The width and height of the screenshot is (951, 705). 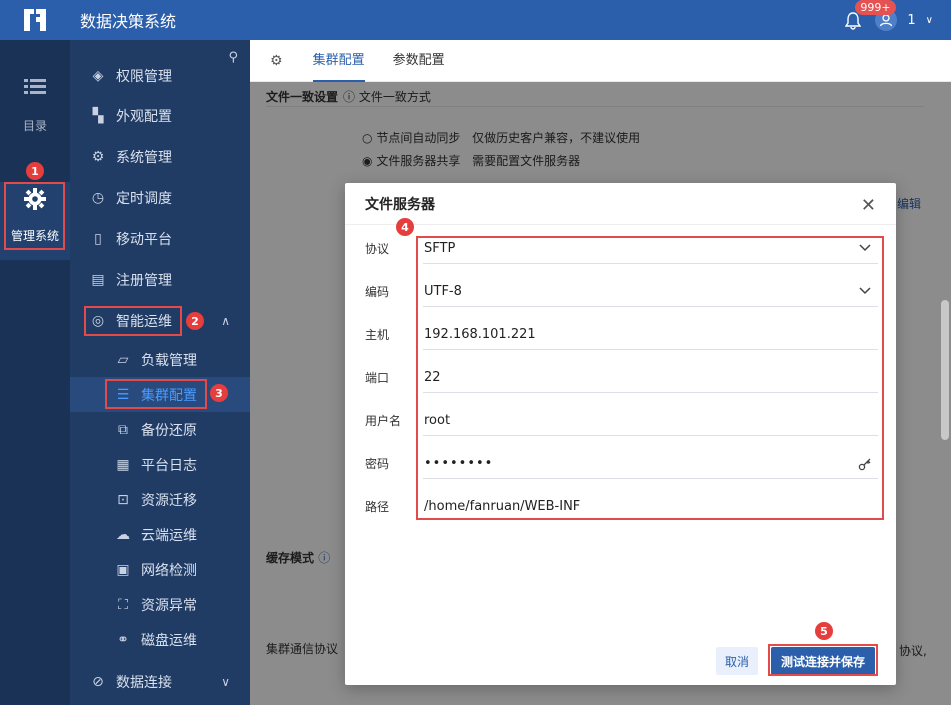 What do you see at coordinates (98, 115) in the screenshot?
I see `brush-icon: ▚` at bounding box center [98, 115].